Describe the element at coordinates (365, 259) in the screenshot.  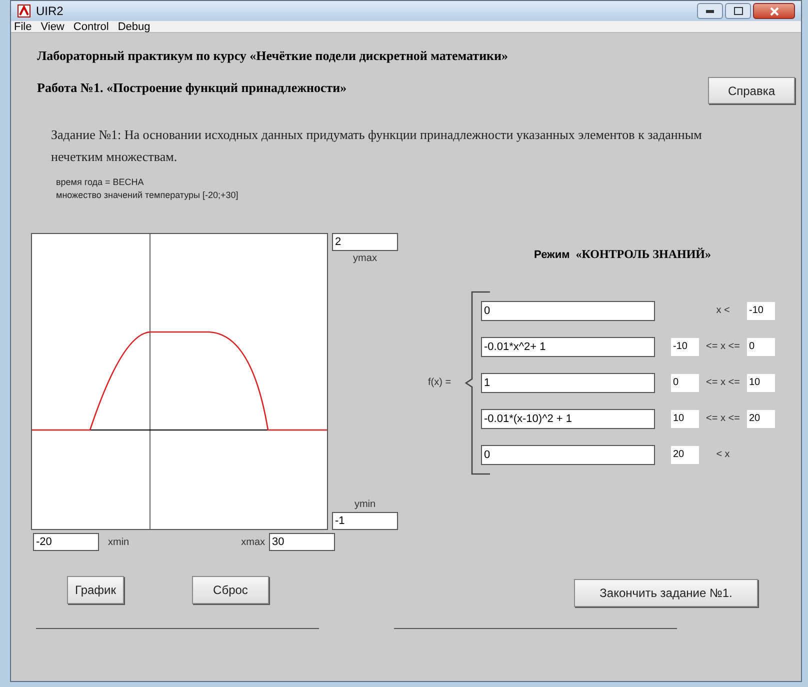
I see `ymax-label: ymax` at that location.